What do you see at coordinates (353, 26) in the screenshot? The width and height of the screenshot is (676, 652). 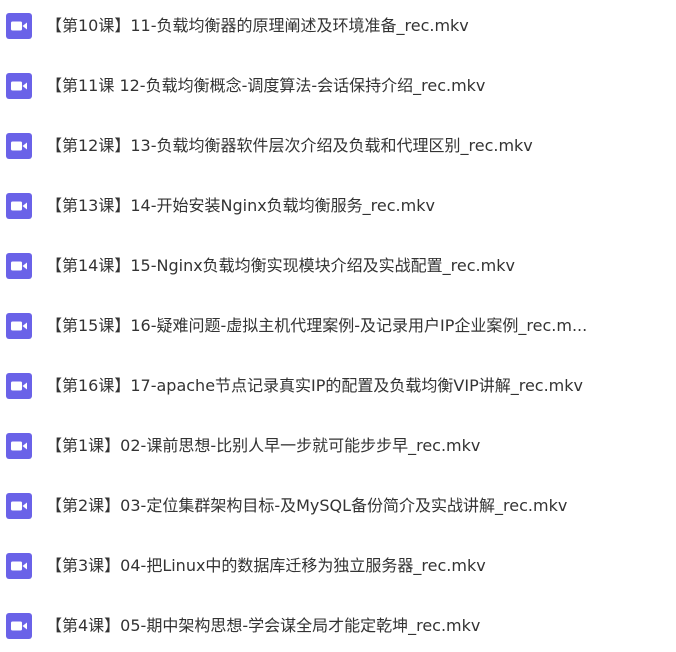 I see `file-name: 【第10课】11-负载均衡器的原理阐述及环境准备_rec.mkv` at bounding box center [353, 26].